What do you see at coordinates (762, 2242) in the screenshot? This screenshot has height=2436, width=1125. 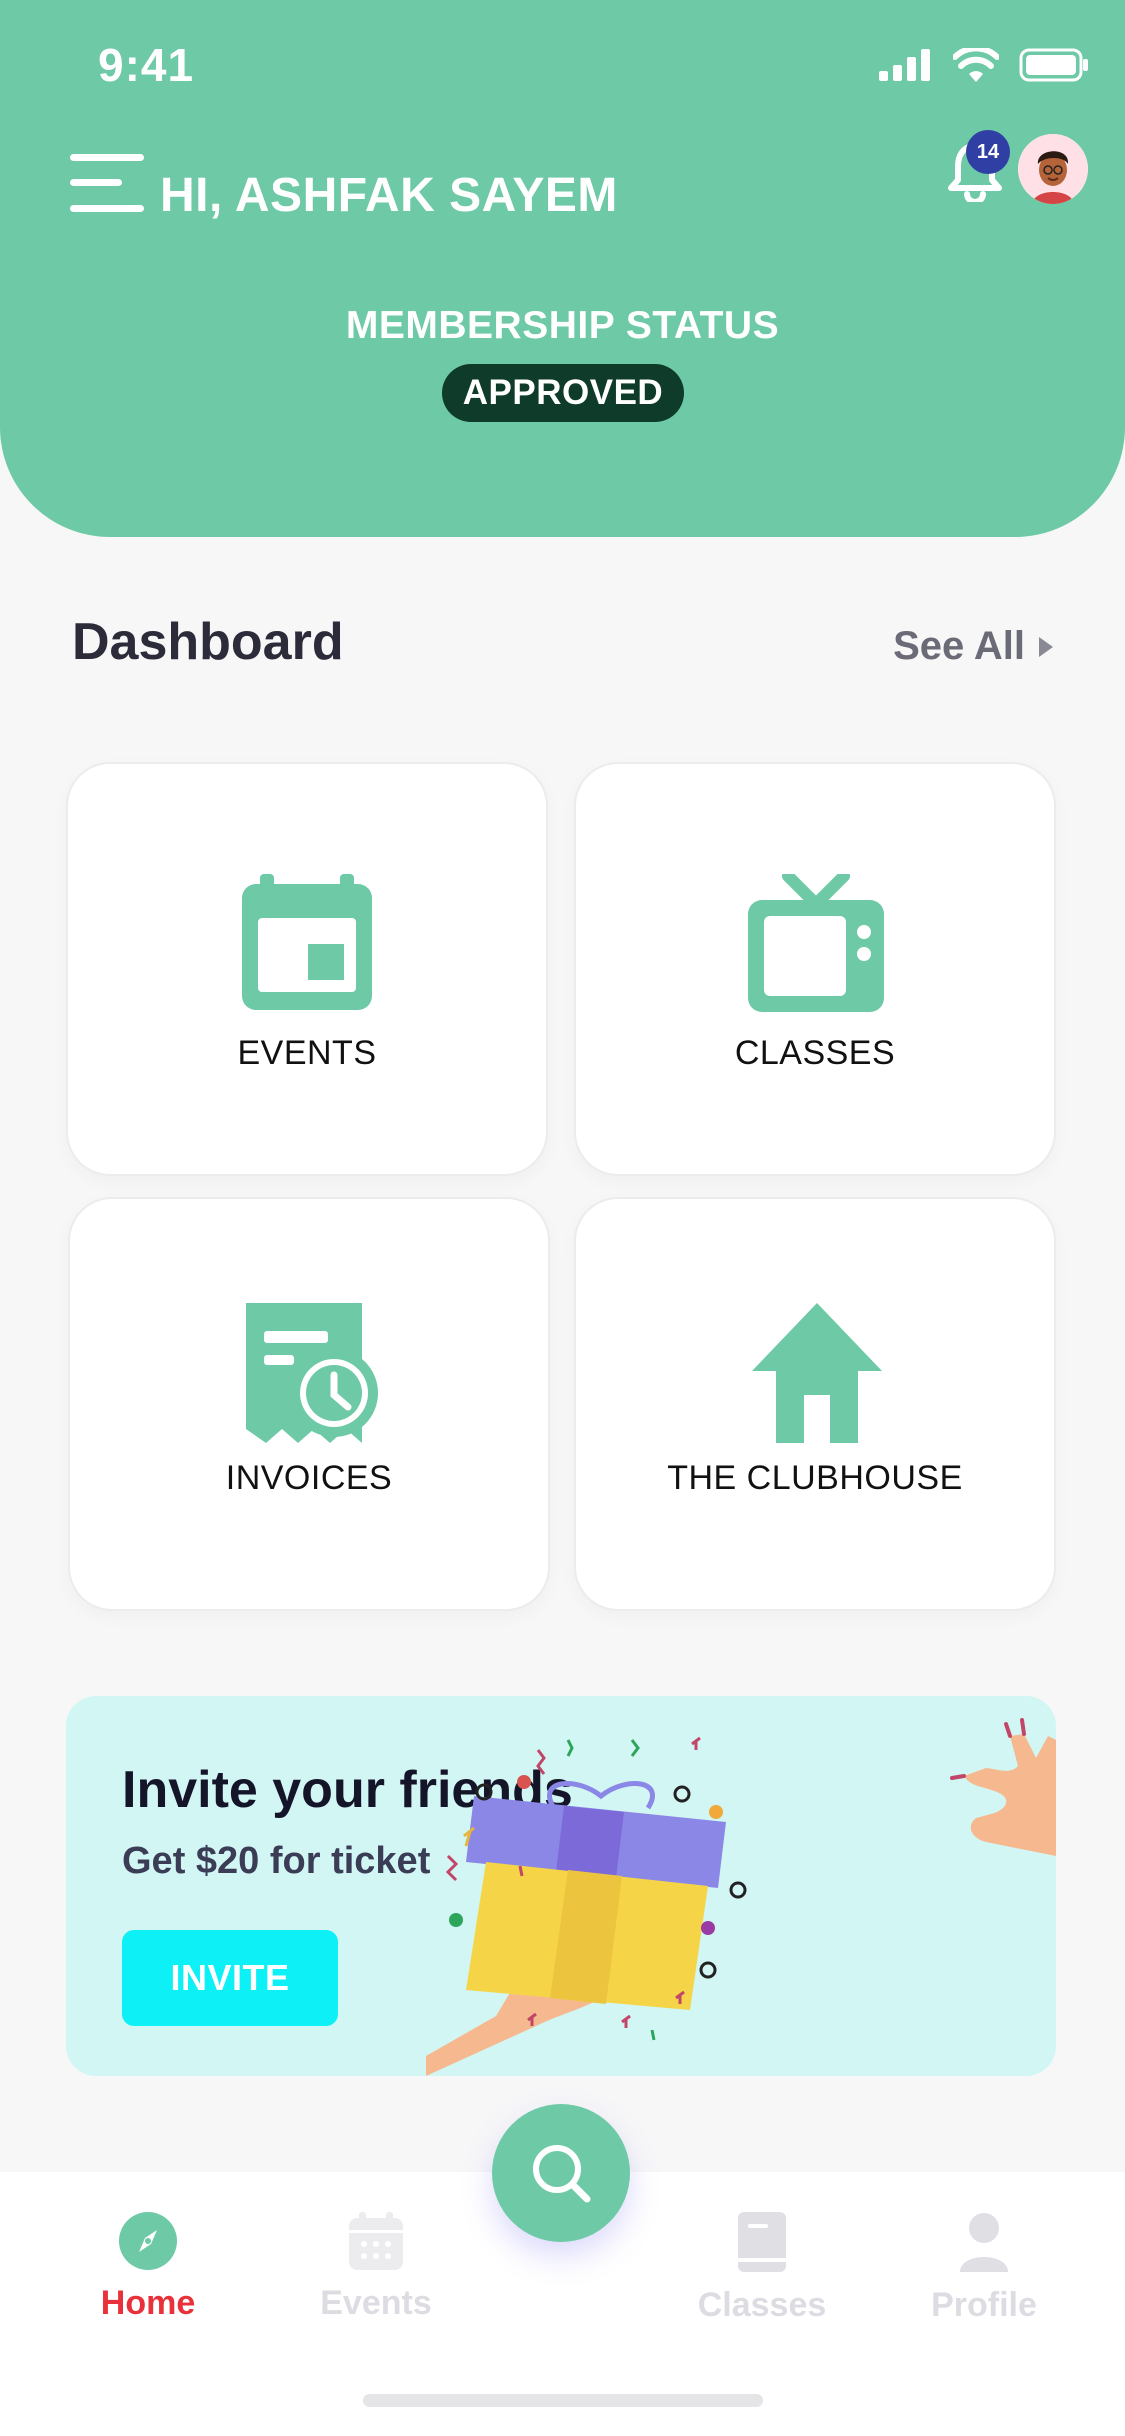 I see `book-icon` at bounding box center [762, 2242].